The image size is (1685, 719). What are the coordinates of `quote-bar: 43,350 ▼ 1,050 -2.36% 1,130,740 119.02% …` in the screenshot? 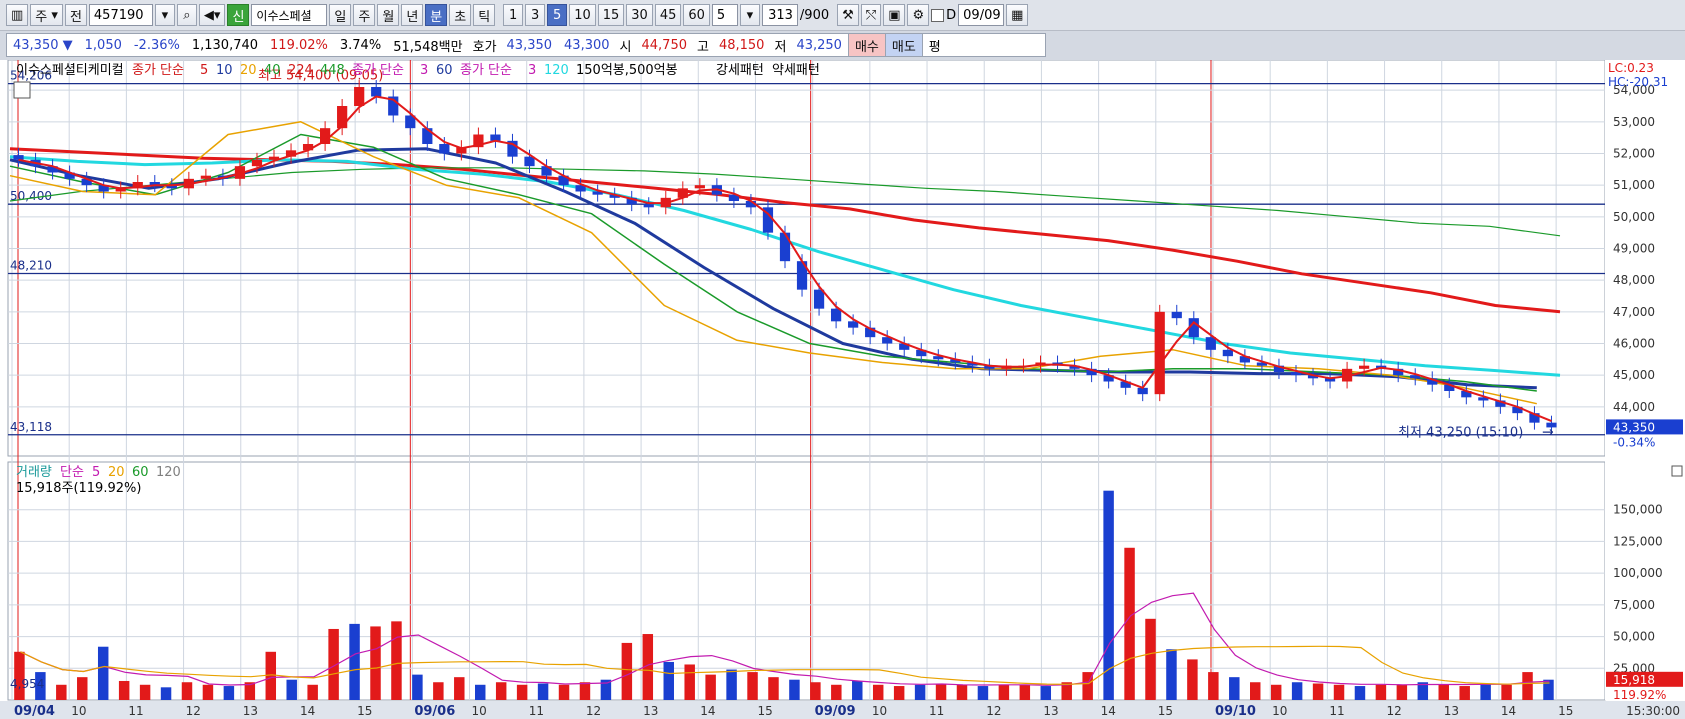 It's located at (526, 45).